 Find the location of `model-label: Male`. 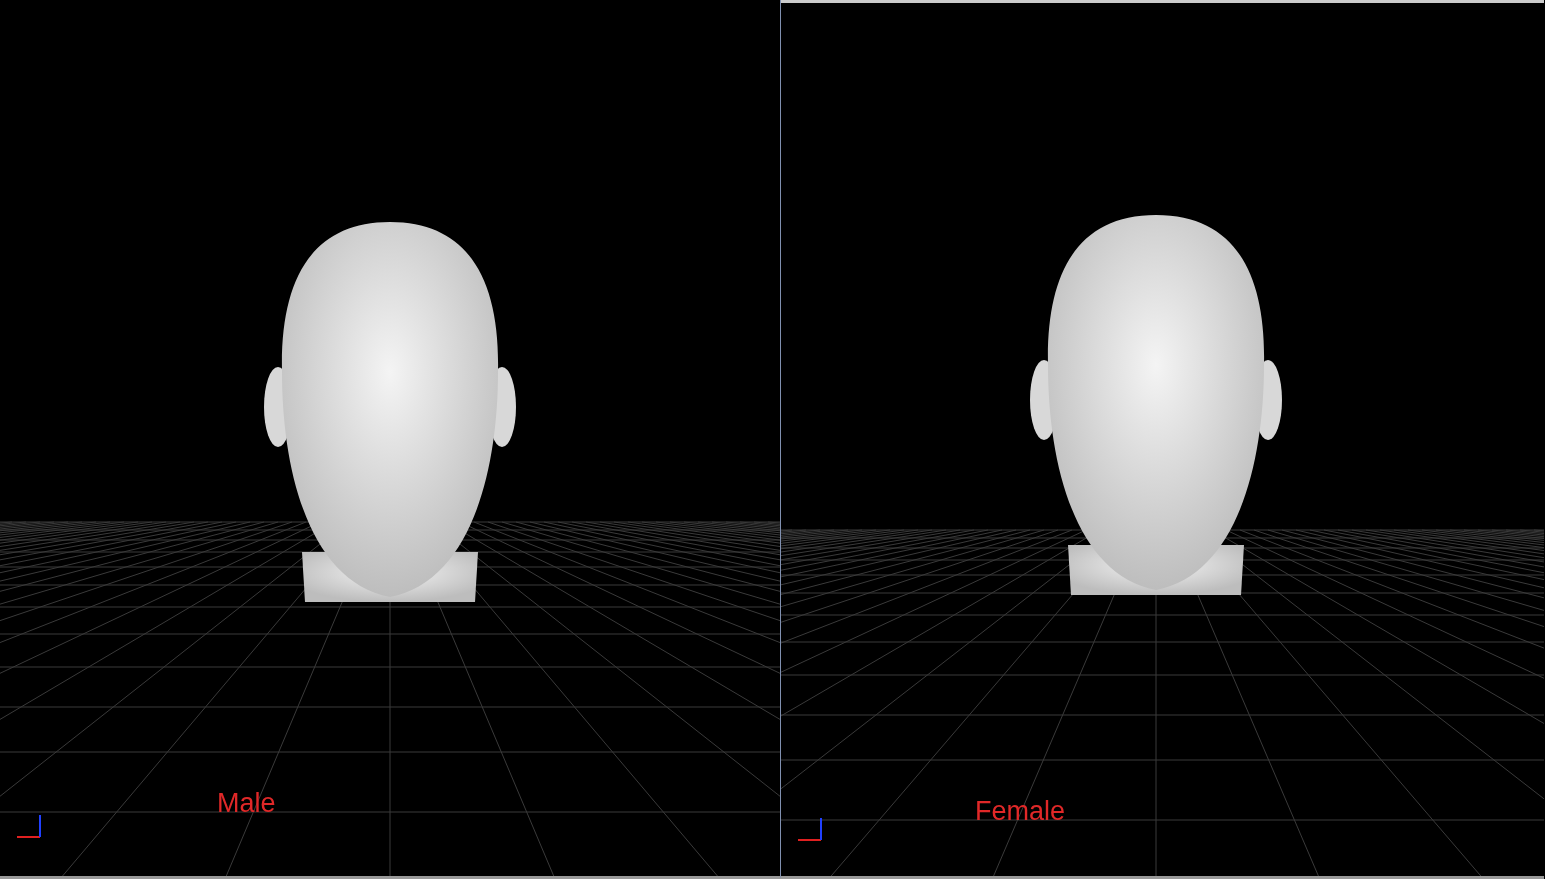

model-label: Male is located at coordinates (246, 803).